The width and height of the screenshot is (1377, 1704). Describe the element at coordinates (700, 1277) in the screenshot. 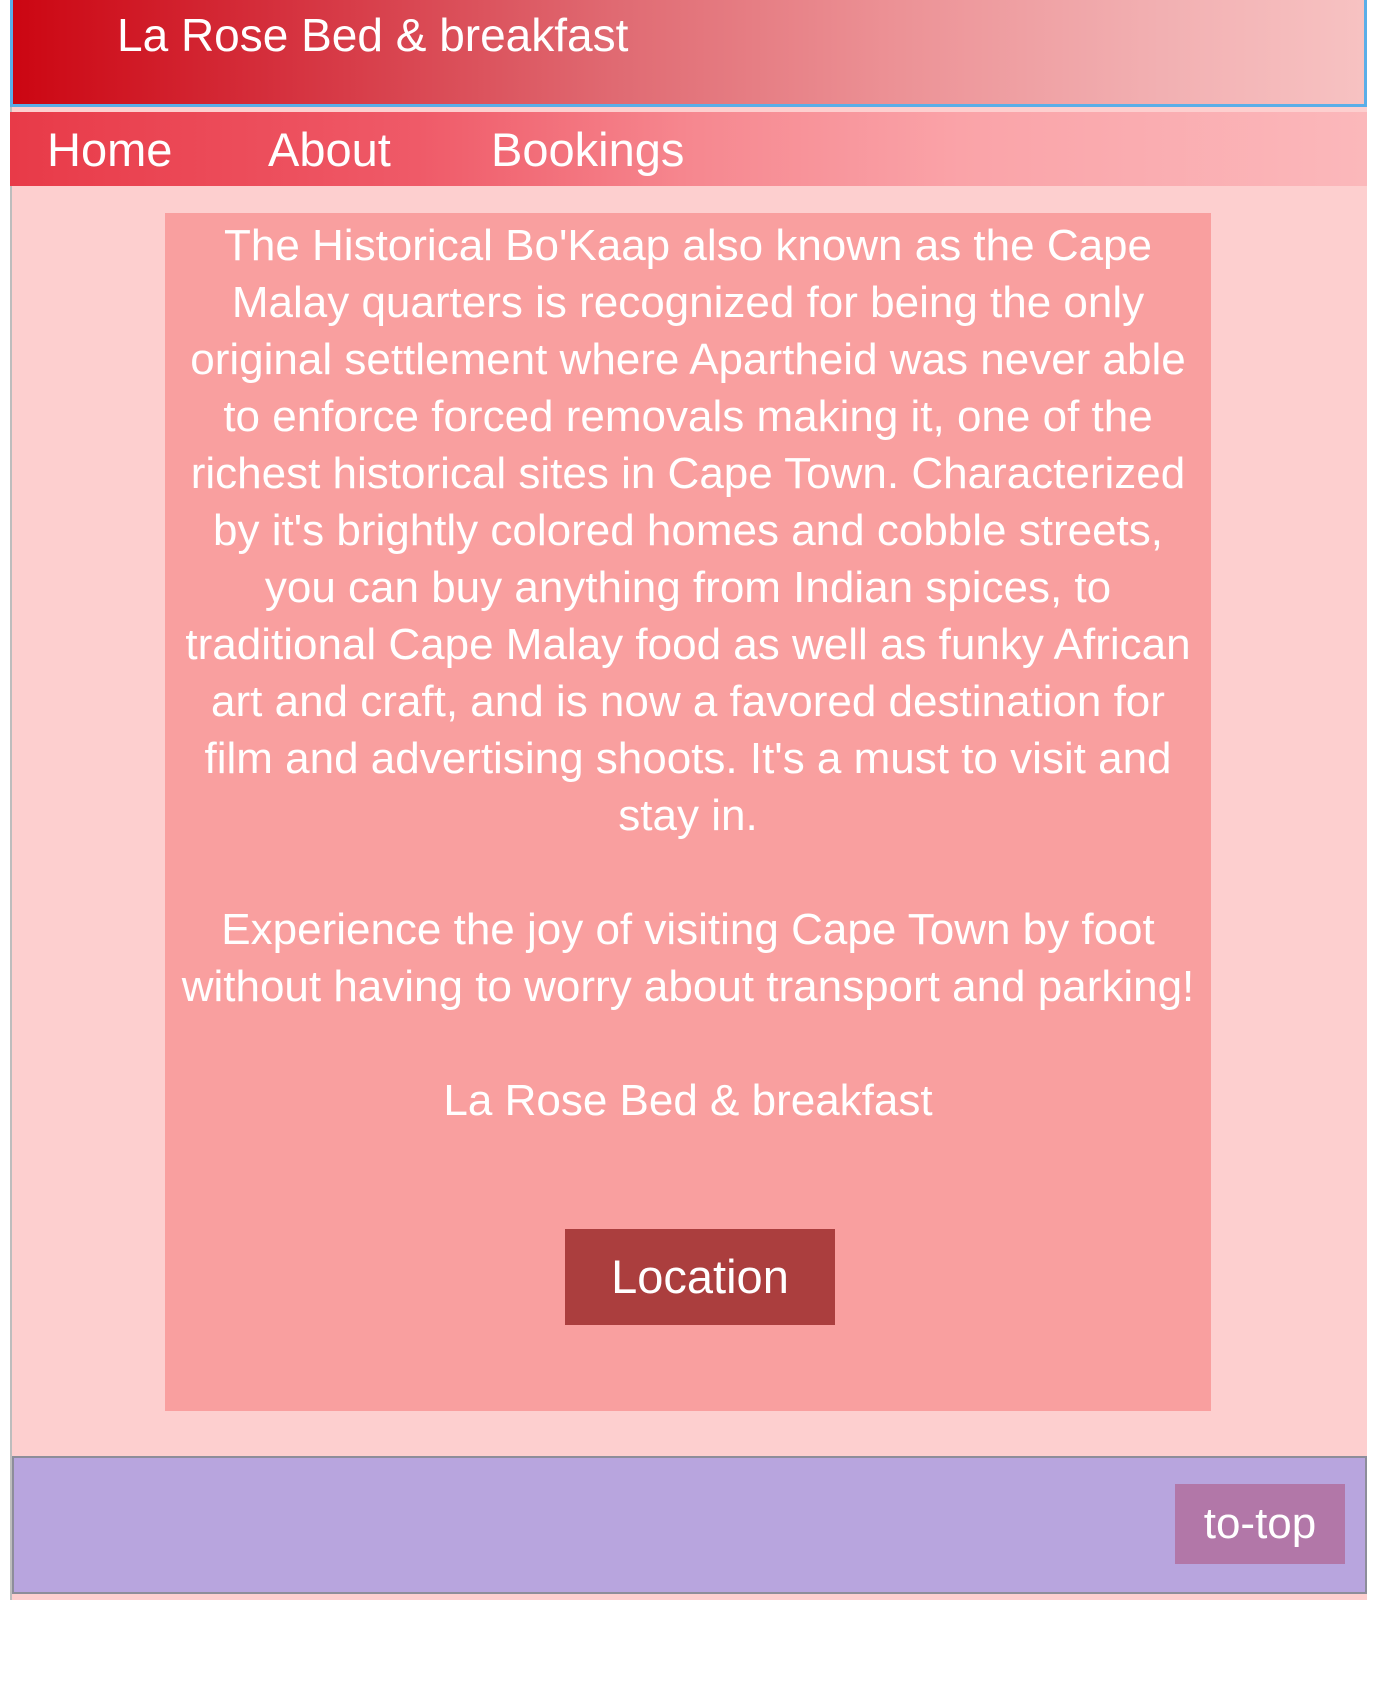

I see `location-button: Location` at that location.